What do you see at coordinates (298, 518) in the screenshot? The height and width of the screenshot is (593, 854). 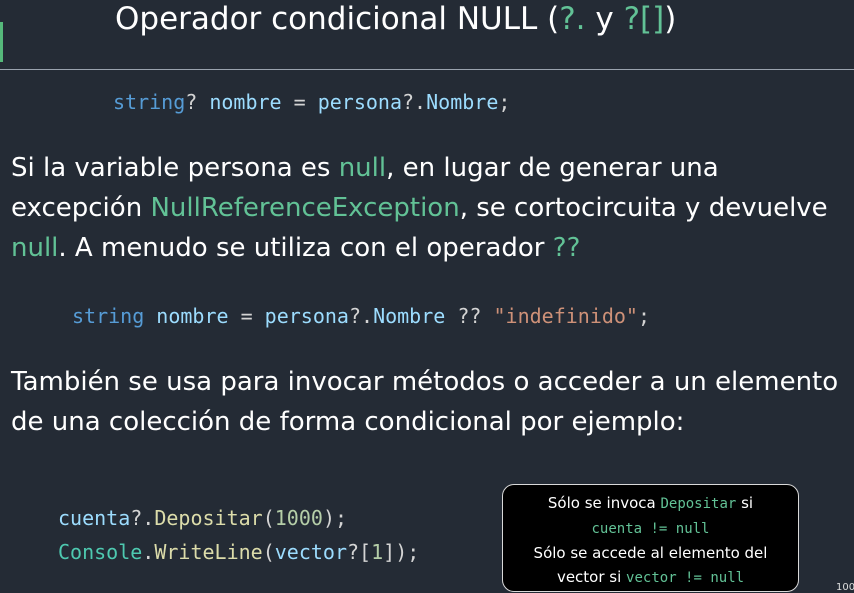 I see `code-number: 1000` at bounding box center [298, 518].